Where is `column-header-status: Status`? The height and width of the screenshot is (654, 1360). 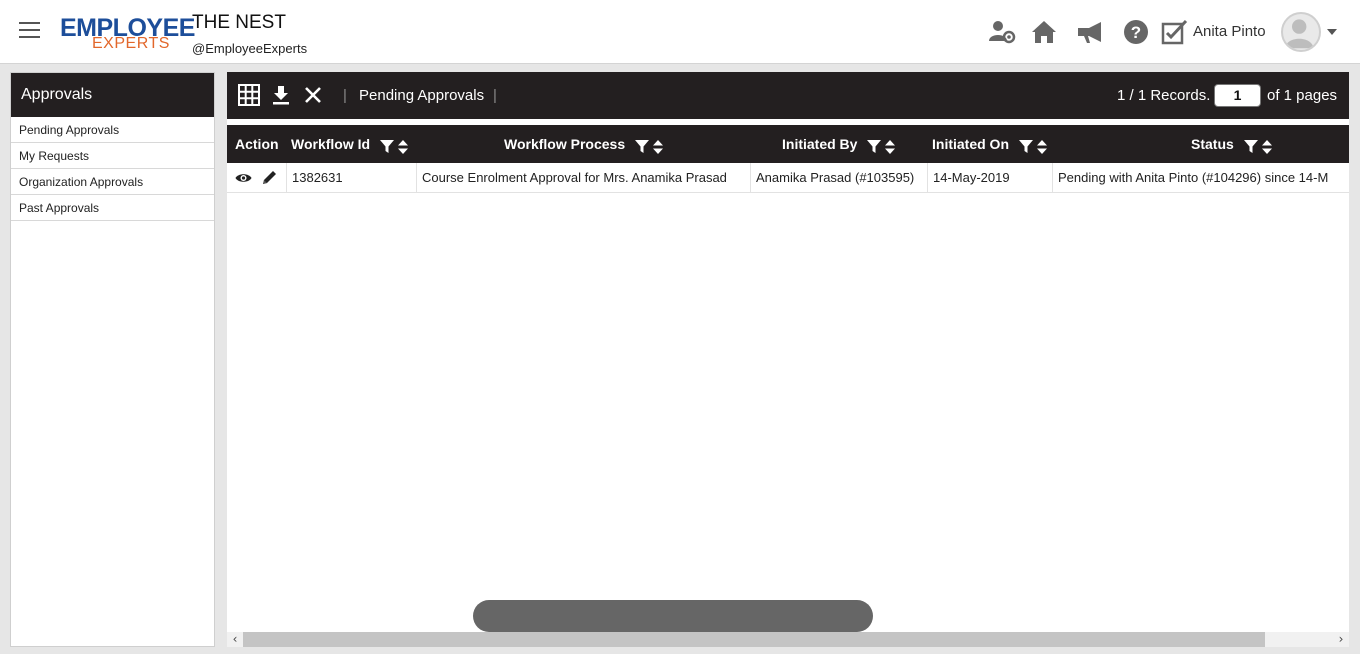 column-header-status: Status is located at coordinates (1231, 144).